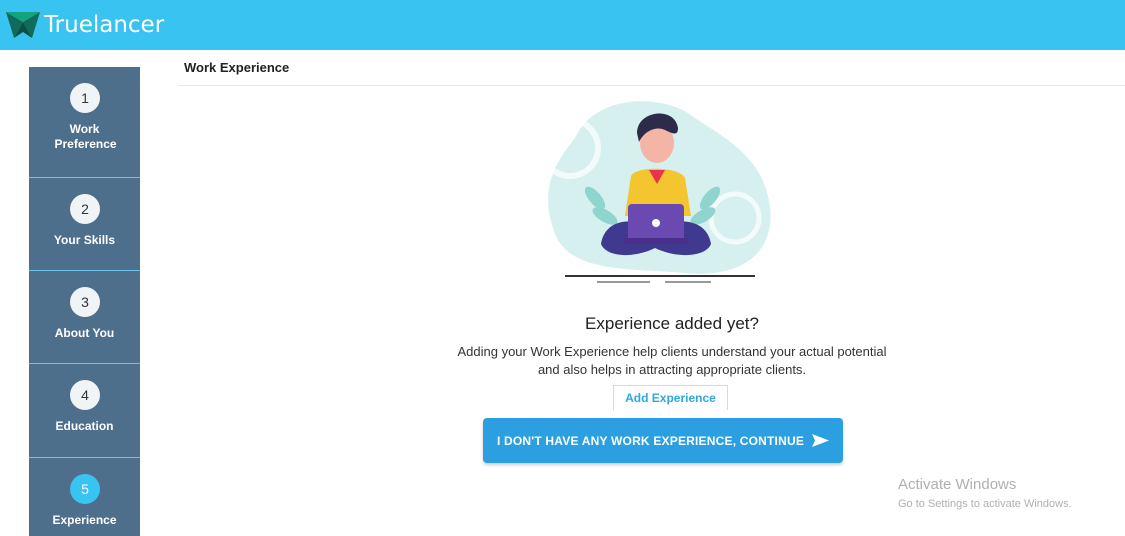  Describe the element at coordinates (651, 85) in the screenshot. I see `title-divider` at that location.